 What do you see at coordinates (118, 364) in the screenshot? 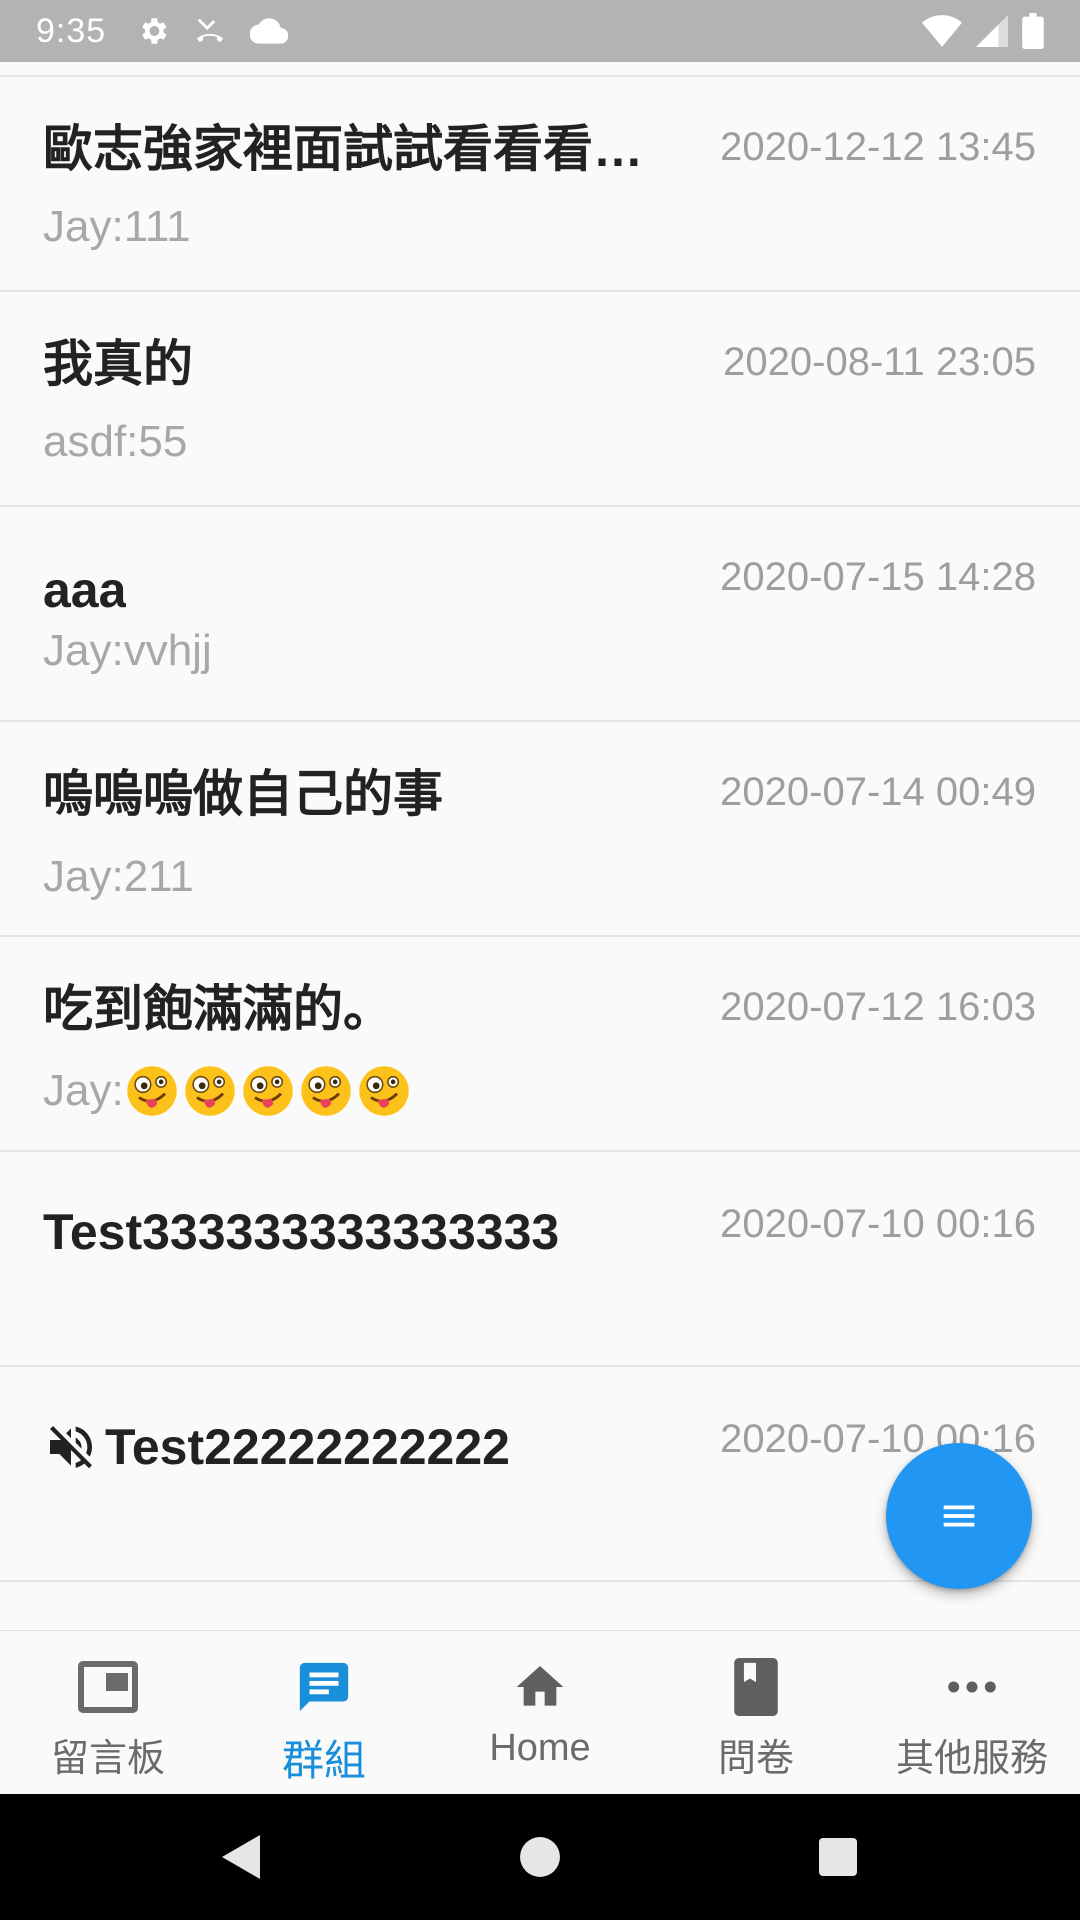
I see `chat-title: 我真的` at bounding box center [118, 364].